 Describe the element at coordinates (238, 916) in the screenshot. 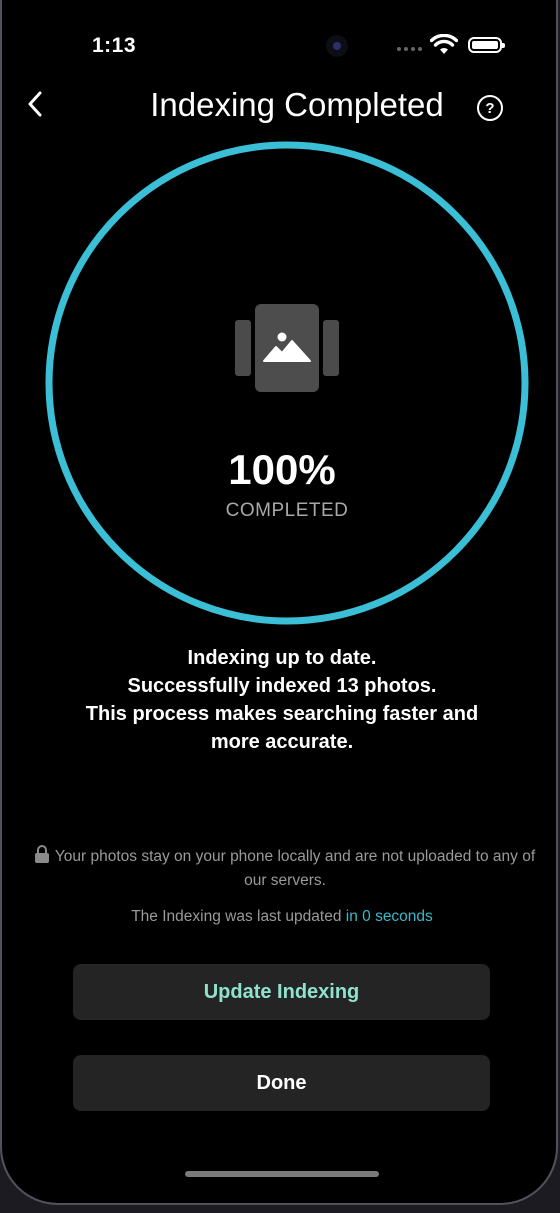

I see `last-updated-prefix: The Indexing was last updated` at that location.